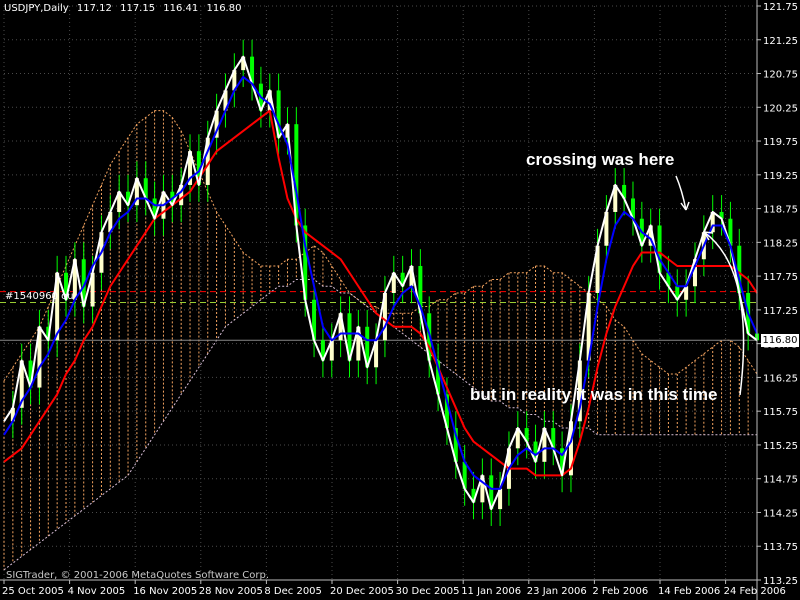 The width and height of the screenshot is (800, 600). Describe the element at coordinates (780, 340) in the screenshot. I see `current-price-label: 116.80` at that location.